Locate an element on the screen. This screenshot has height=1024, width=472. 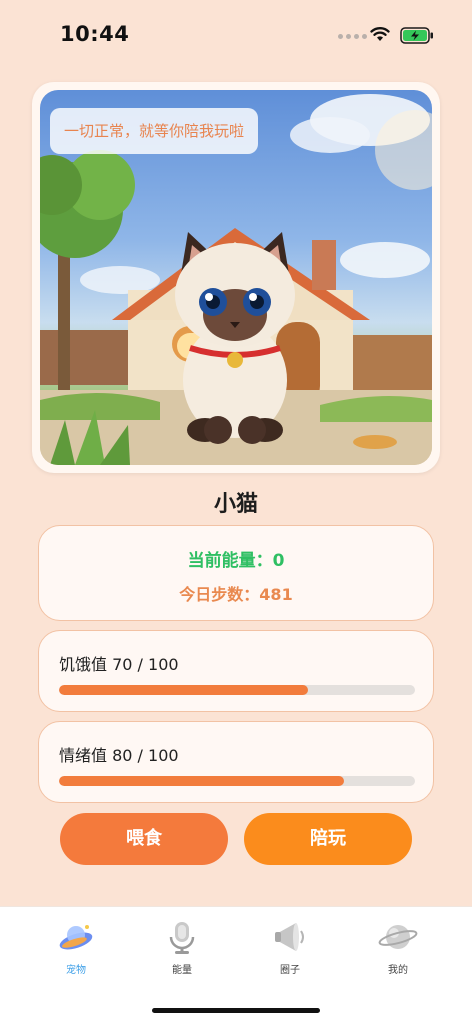
current-energy: 当前能量：0 is located at coordinates (236, 561).